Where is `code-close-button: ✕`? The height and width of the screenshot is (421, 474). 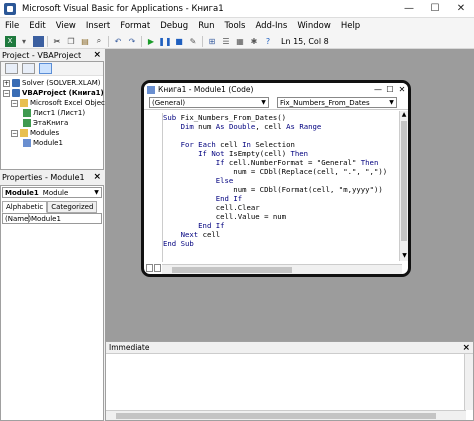
code-close-button: ✕ is located at coordinates (402, 89).